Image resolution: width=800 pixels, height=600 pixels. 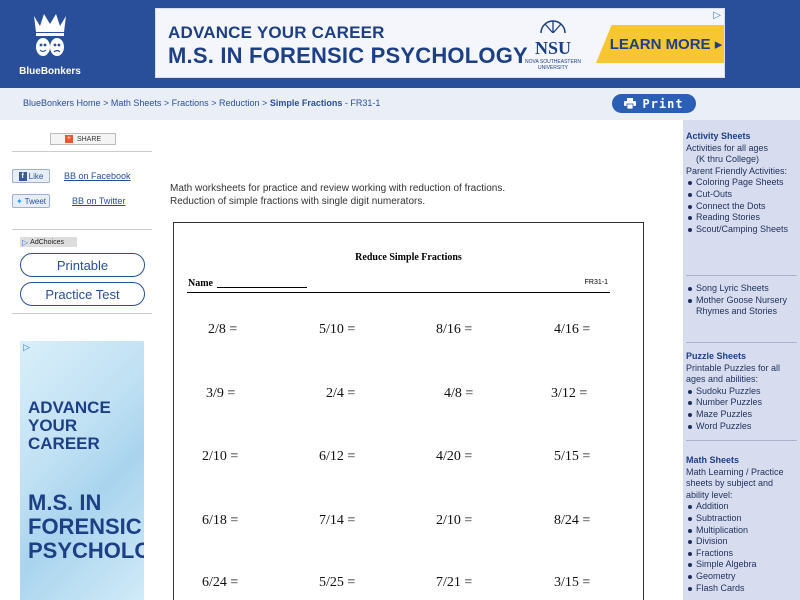 I want to click on song-list: Song Lyric Sheets Mother Goose Nursery, so click(x=741, y=294).